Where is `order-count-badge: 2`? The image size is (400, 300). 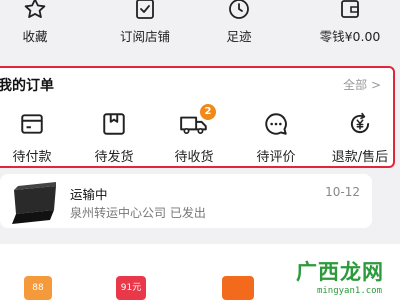
order-count-badge: 2 is located at coordinates (208, 112).